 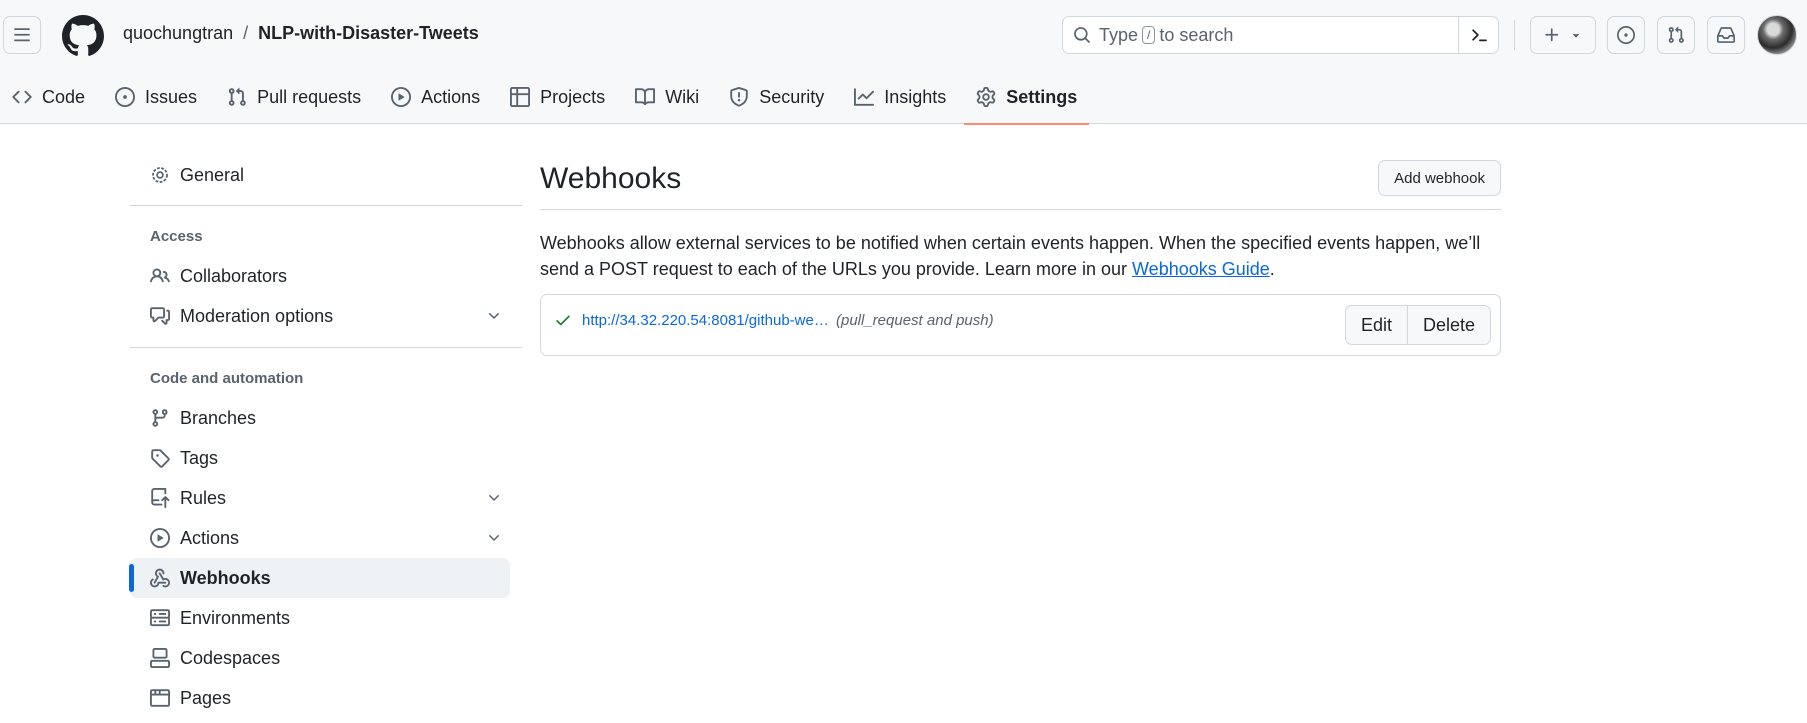 What do you see at coordinates (218, 417) in the screenshot?
I see `sidebar-item-label: Branches` at bounding box center [218, 417].